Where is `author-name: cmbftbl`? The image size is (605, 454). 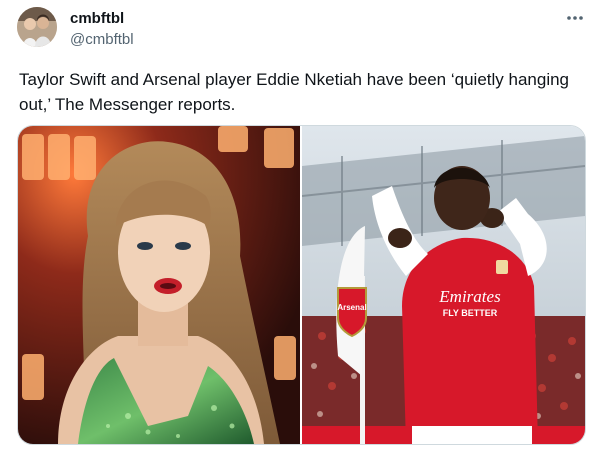 author-name: cmbftbl is located at coordinates (97, 18).